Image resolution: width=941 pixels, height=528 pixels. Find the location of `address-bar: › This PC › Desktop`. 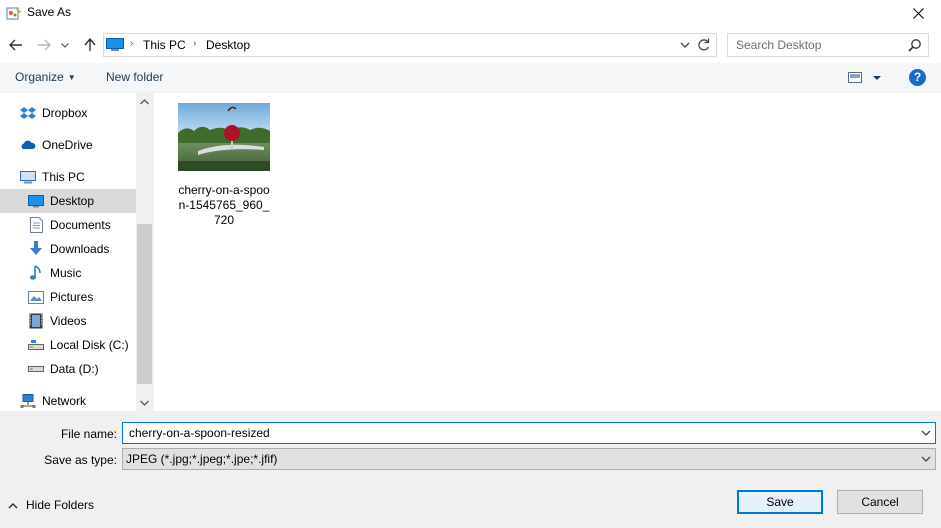

address-bar: › This PC › Desktop is located at coordinates (410, 45).